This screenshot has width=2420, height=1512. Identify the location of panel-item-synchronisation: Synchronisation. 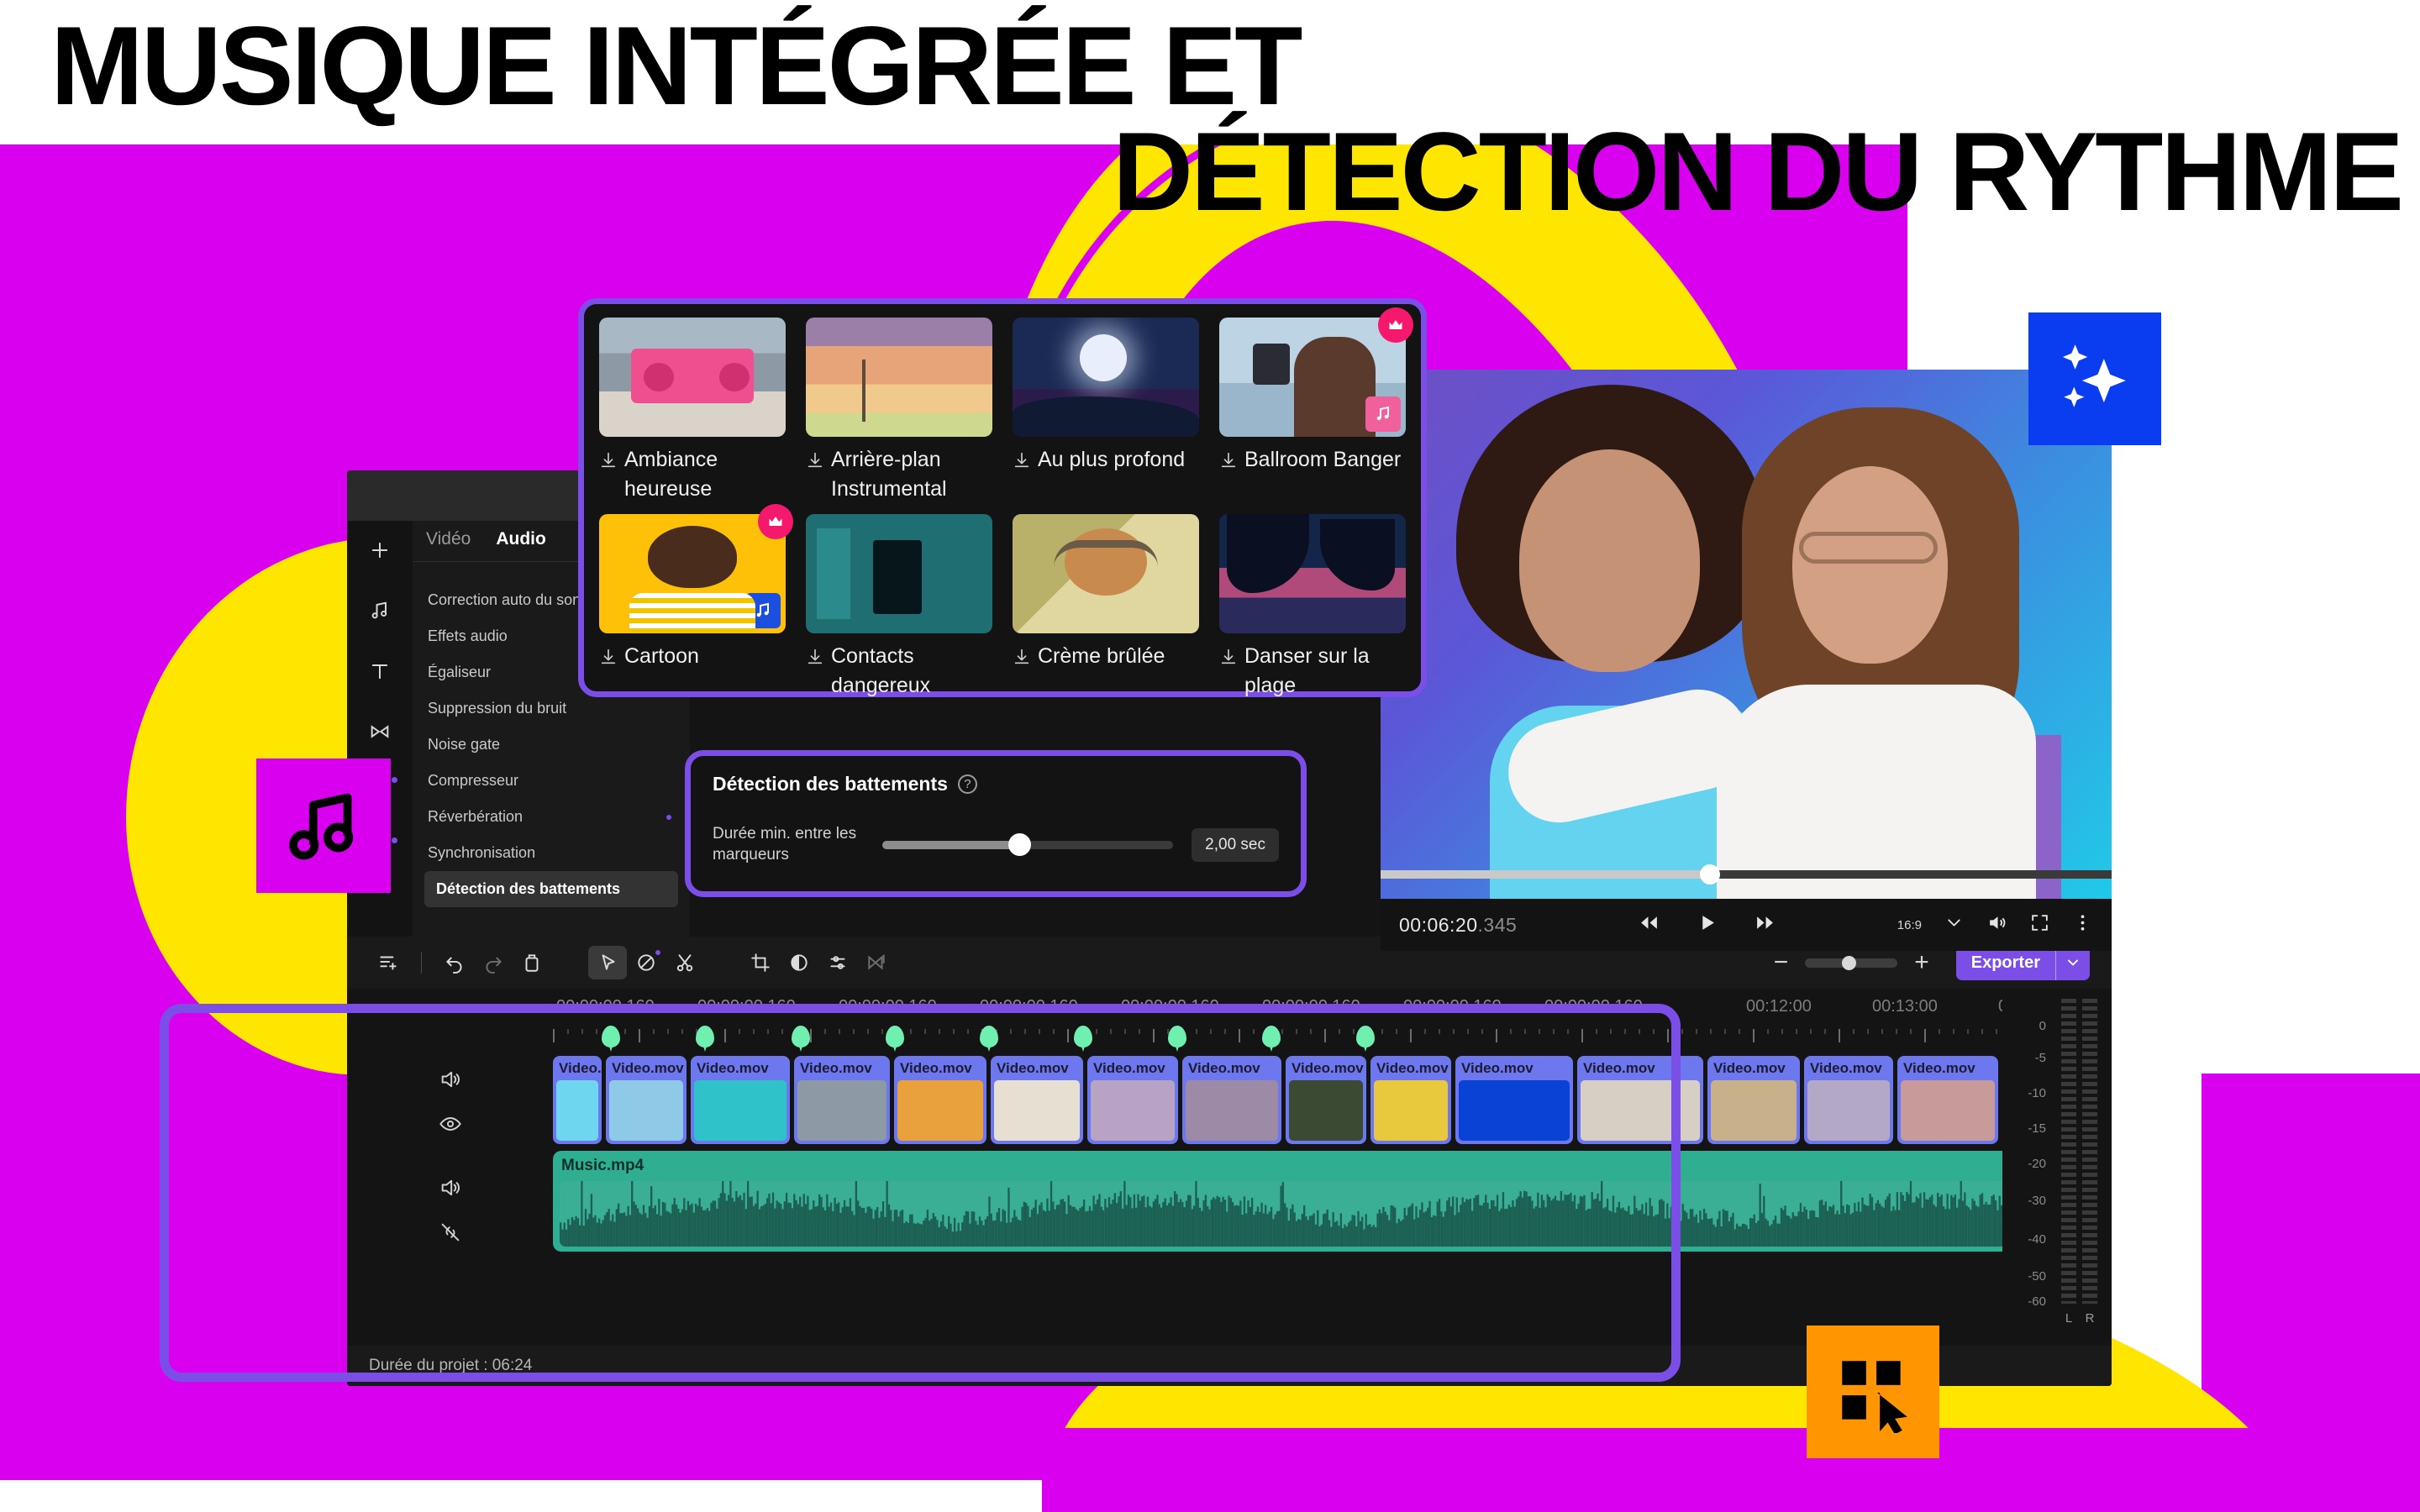
(552, 853).